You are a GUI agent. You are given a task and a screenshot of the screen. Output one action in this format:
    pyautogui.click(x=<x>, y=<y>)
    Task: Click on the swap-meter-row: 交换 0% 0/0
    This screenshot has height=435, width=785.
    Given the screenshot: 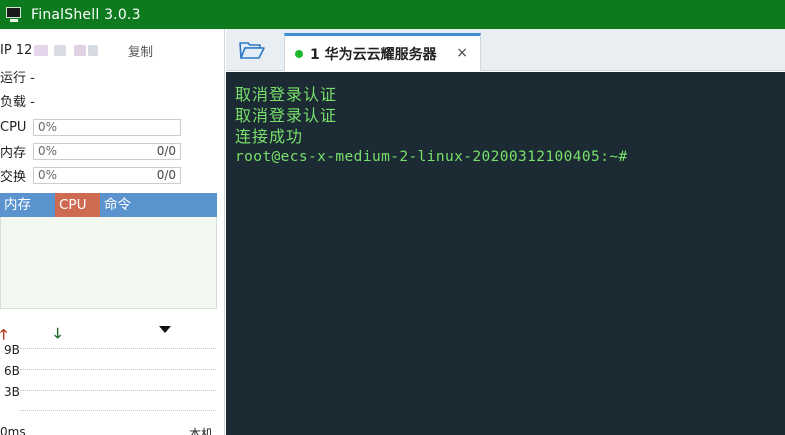 What is the action you would take?
    pyautogui.click(x=111, y=175)
    